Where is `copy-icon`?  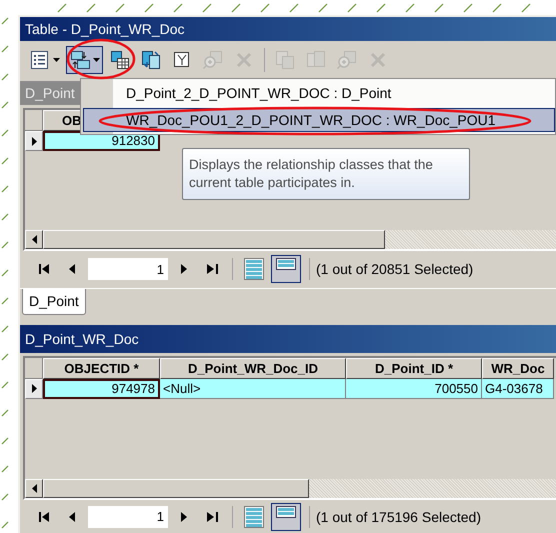
copy-icon is located at coordinates (285, 60).